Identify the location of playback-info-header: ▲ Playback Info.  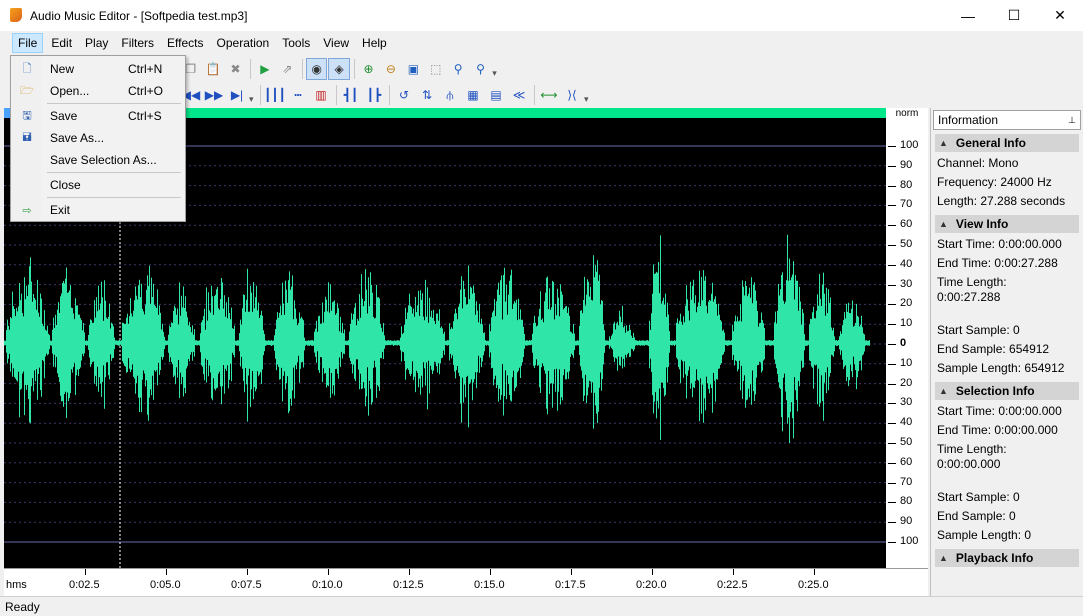
(1007, 558).